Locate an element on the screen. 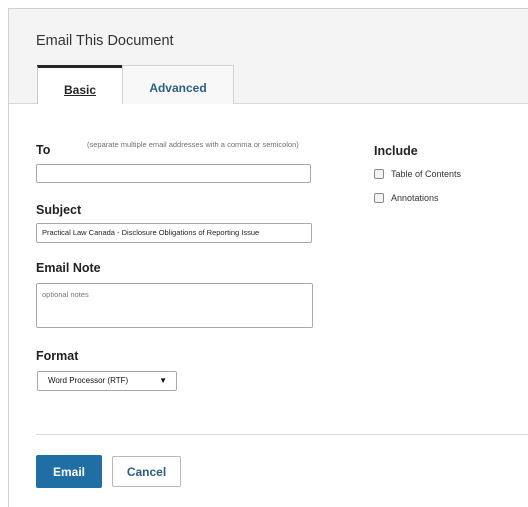  tab-advanced: Advanced is located at coordinates (178, 84).